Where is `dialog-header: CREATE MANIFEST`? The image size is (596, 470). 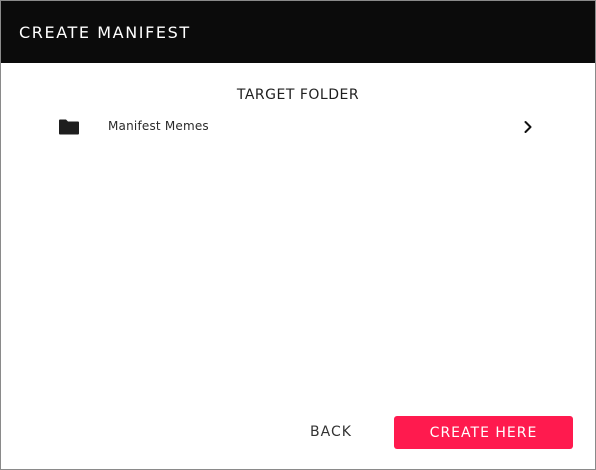 dialog-header: CREATE MANIFEST is located at coordinates (298, 32).